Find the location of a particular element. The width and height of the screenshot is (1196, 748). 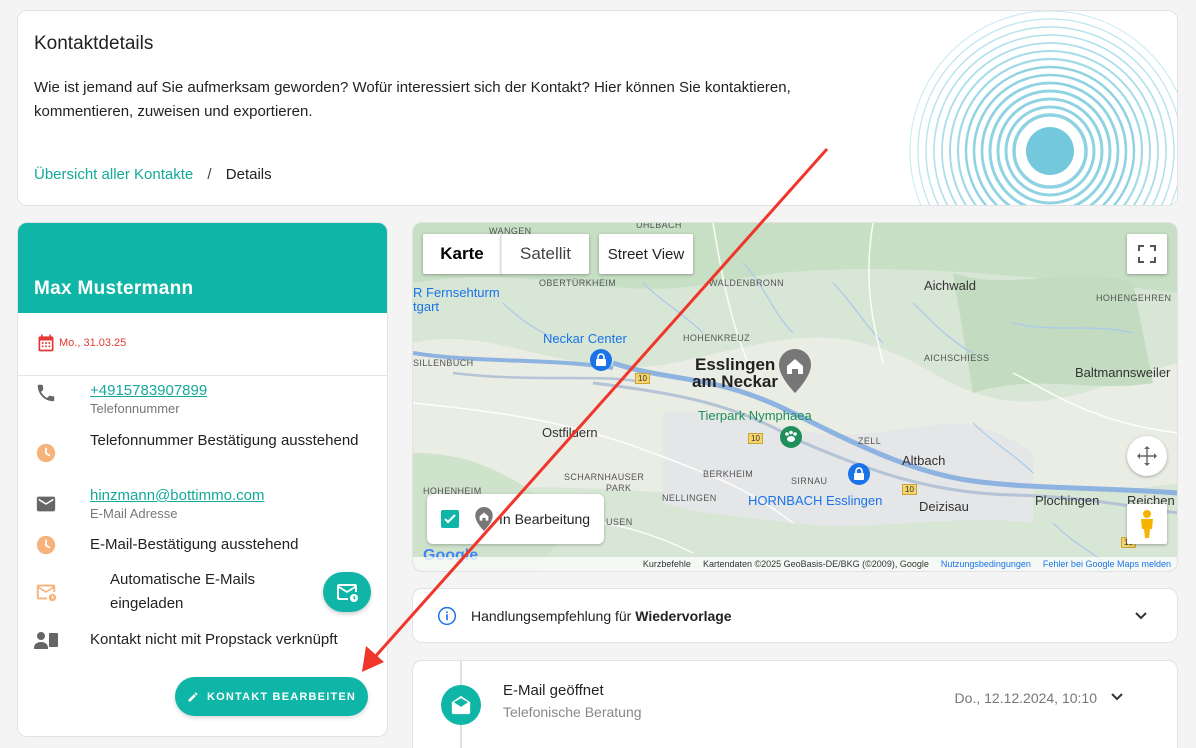

email-status-row: E-Mail-Bestätigung ausstehend is located at coordinates (206, 545).